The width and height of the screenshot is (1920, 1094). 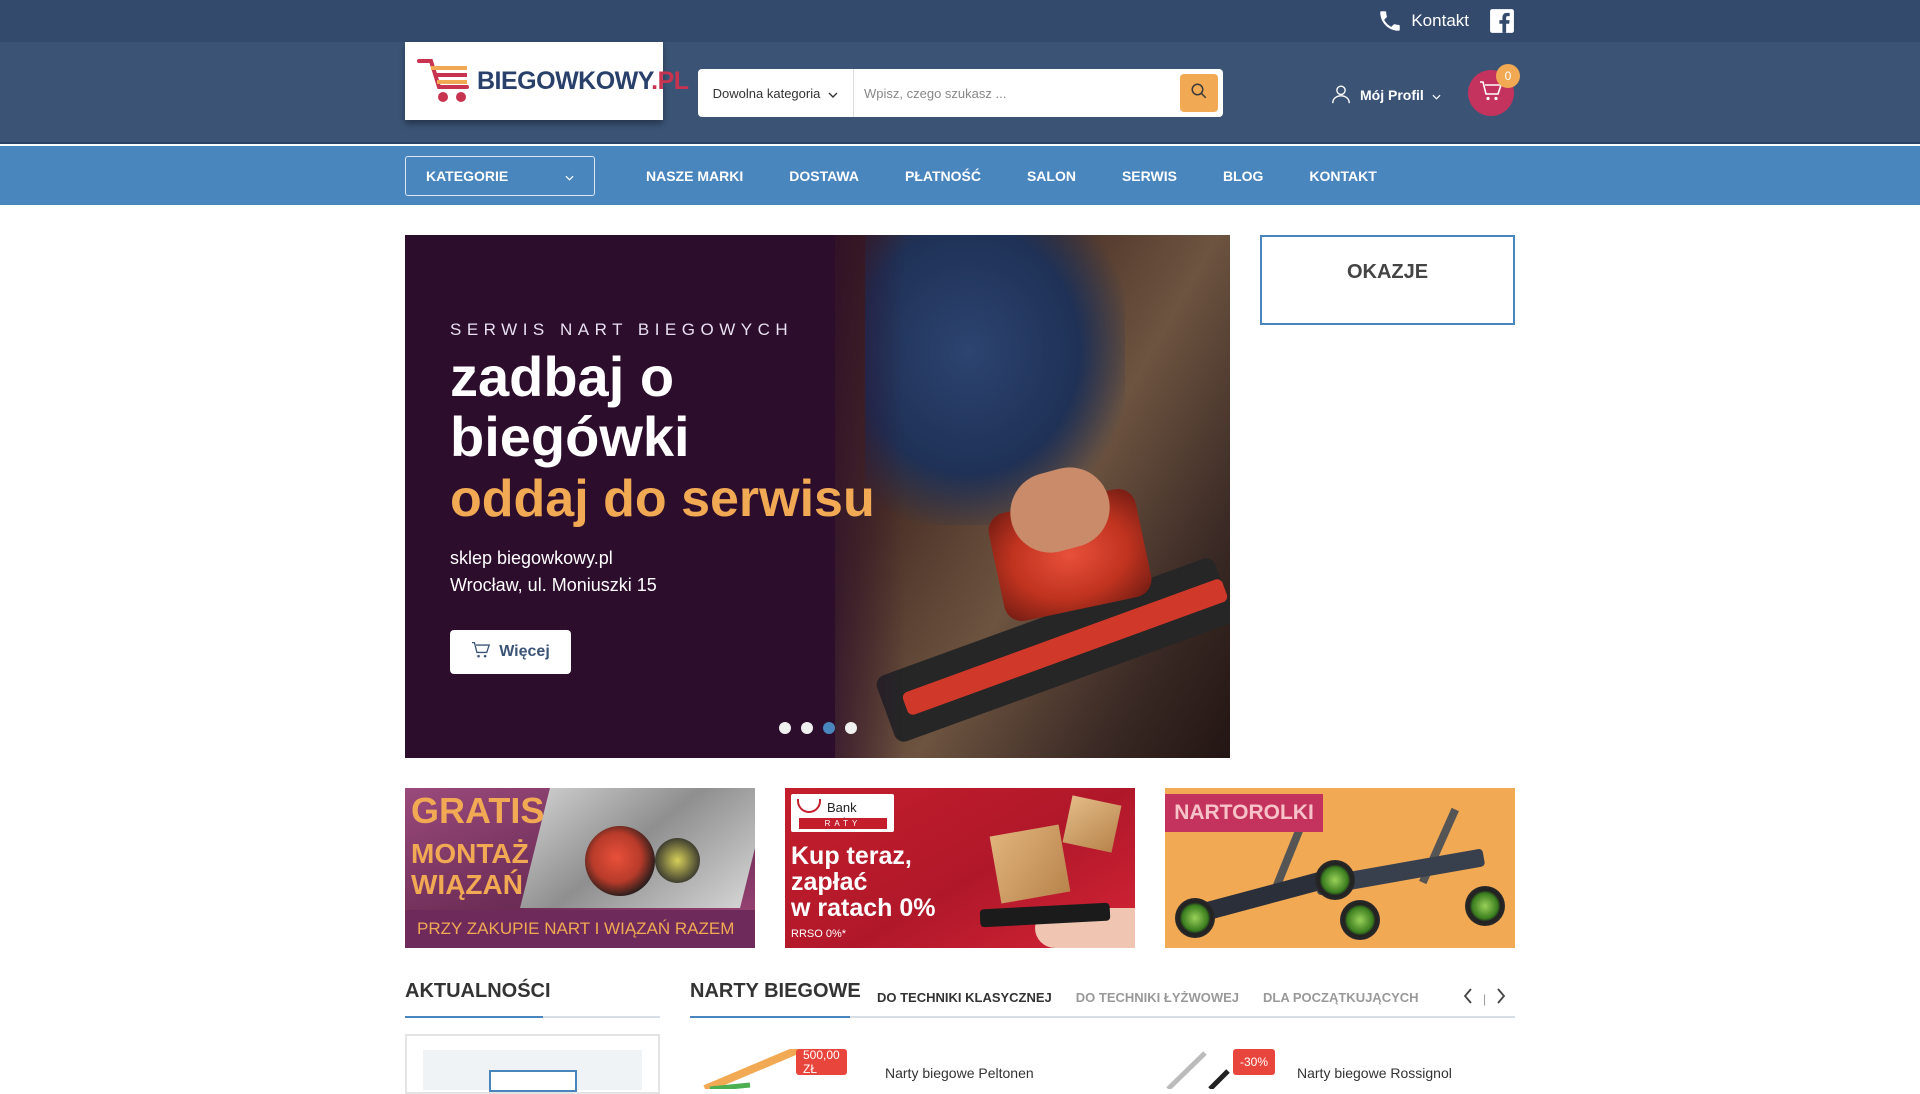 What do you see at coordinates (622, 329) in the screenshot?
I see `hero-kicker: SERWIS NART BIEGOWYCH` at bounding box center [622, 329].